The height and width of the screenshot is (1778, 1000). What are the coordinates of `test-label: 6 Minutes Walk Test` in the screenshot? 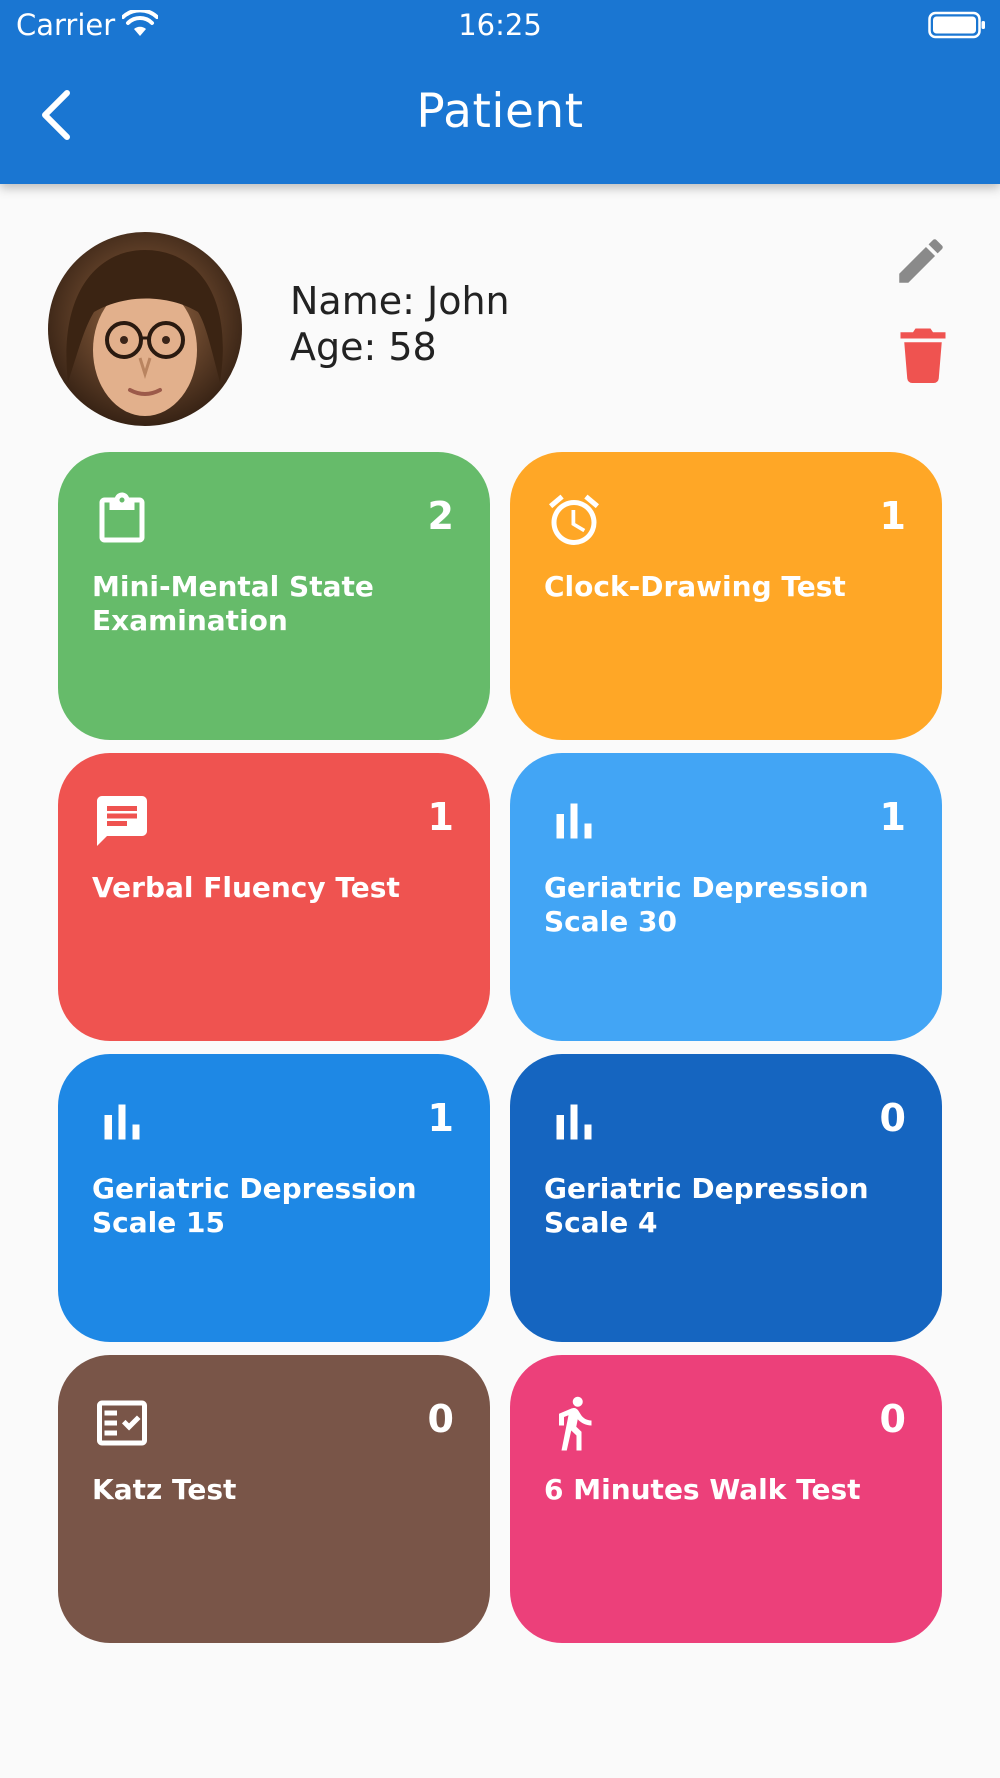 It's located at (702, 1489).